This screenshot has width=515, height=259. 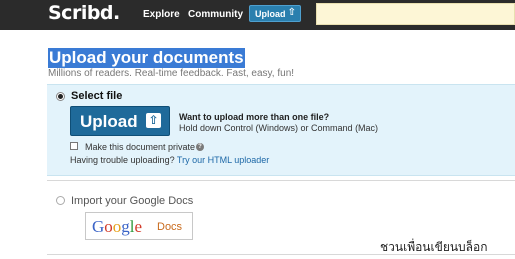 What do you see at coordinates (161, 14) in the screenshot?
I see `nav-explore-link: Explore` at bounding box center [161, 14].